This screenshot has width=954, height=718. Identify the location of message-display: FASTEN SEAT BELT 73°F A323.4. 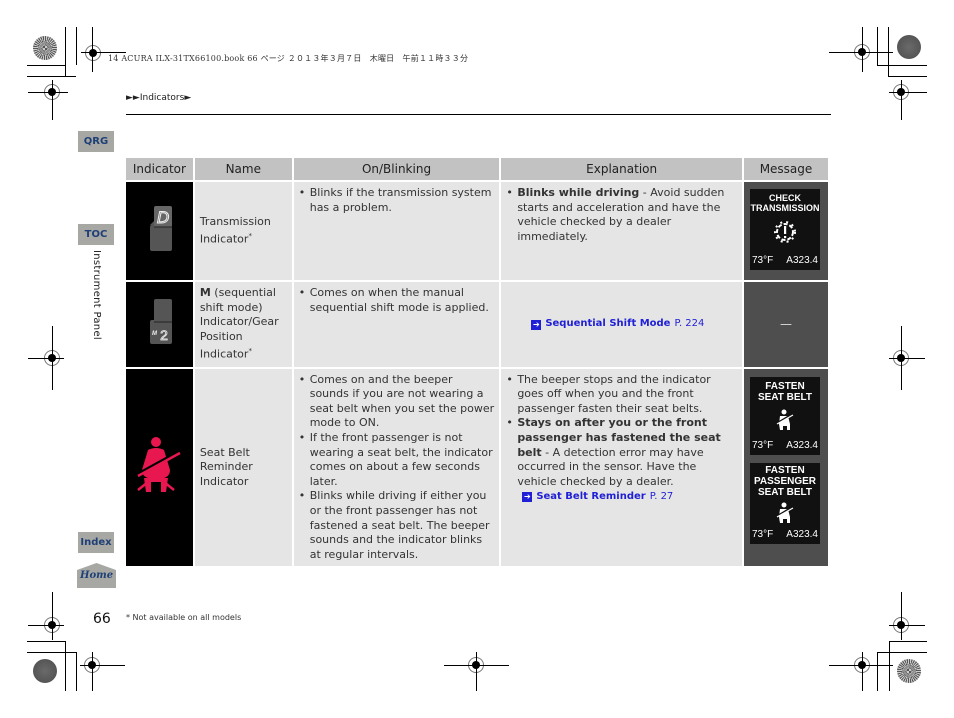
(784, 415).